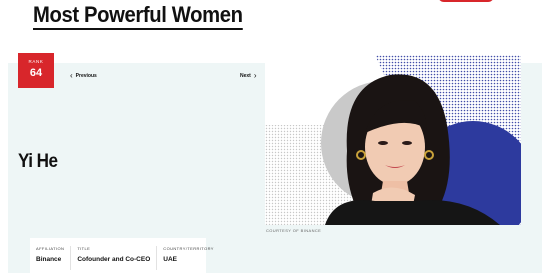 The height and width of the screenshot is (273, 550). Describe the element at coordinates (188, 258) in the screenshot. I see `info-country: COUNTRY/TERRITORY UAE` at that location.